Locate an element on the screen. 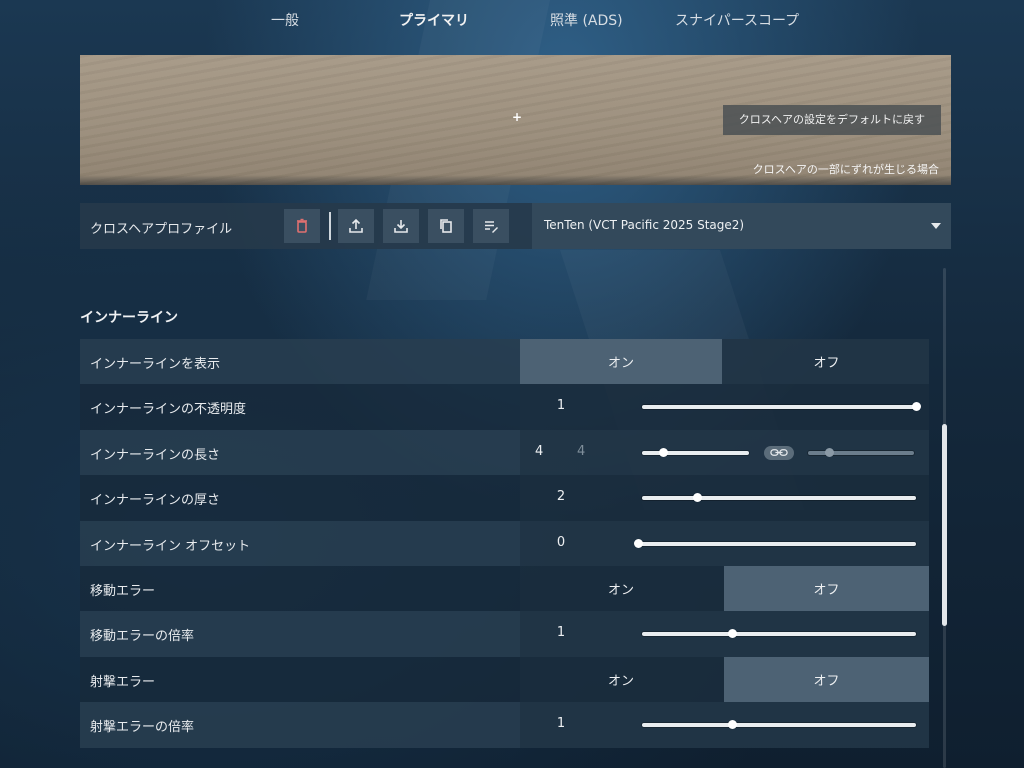  crosshair-preview: + クロスヘアの設定をデフォルトに戻す クロスヘアの一部にずれが生じる場合 is located at coordinates (515, 120).